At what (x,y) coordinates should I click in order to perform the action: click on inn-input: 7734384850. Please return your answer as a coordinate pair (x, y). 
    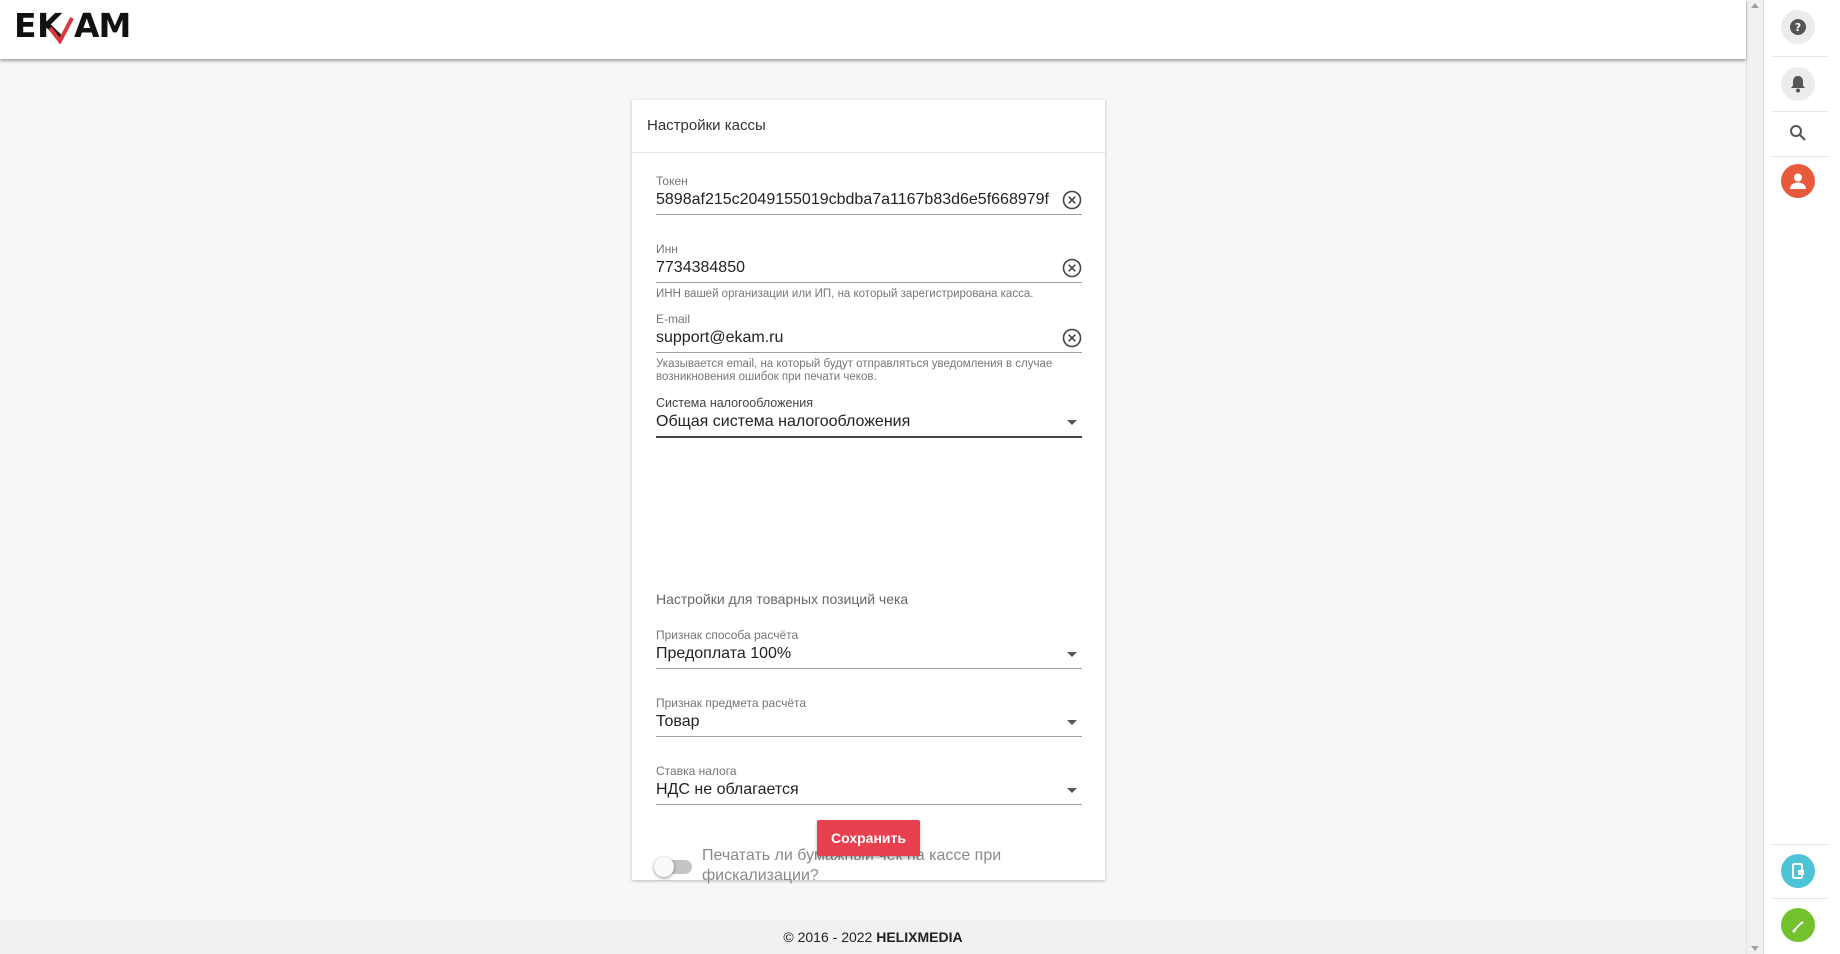
    Looking at the image, I should click on (869, 269).